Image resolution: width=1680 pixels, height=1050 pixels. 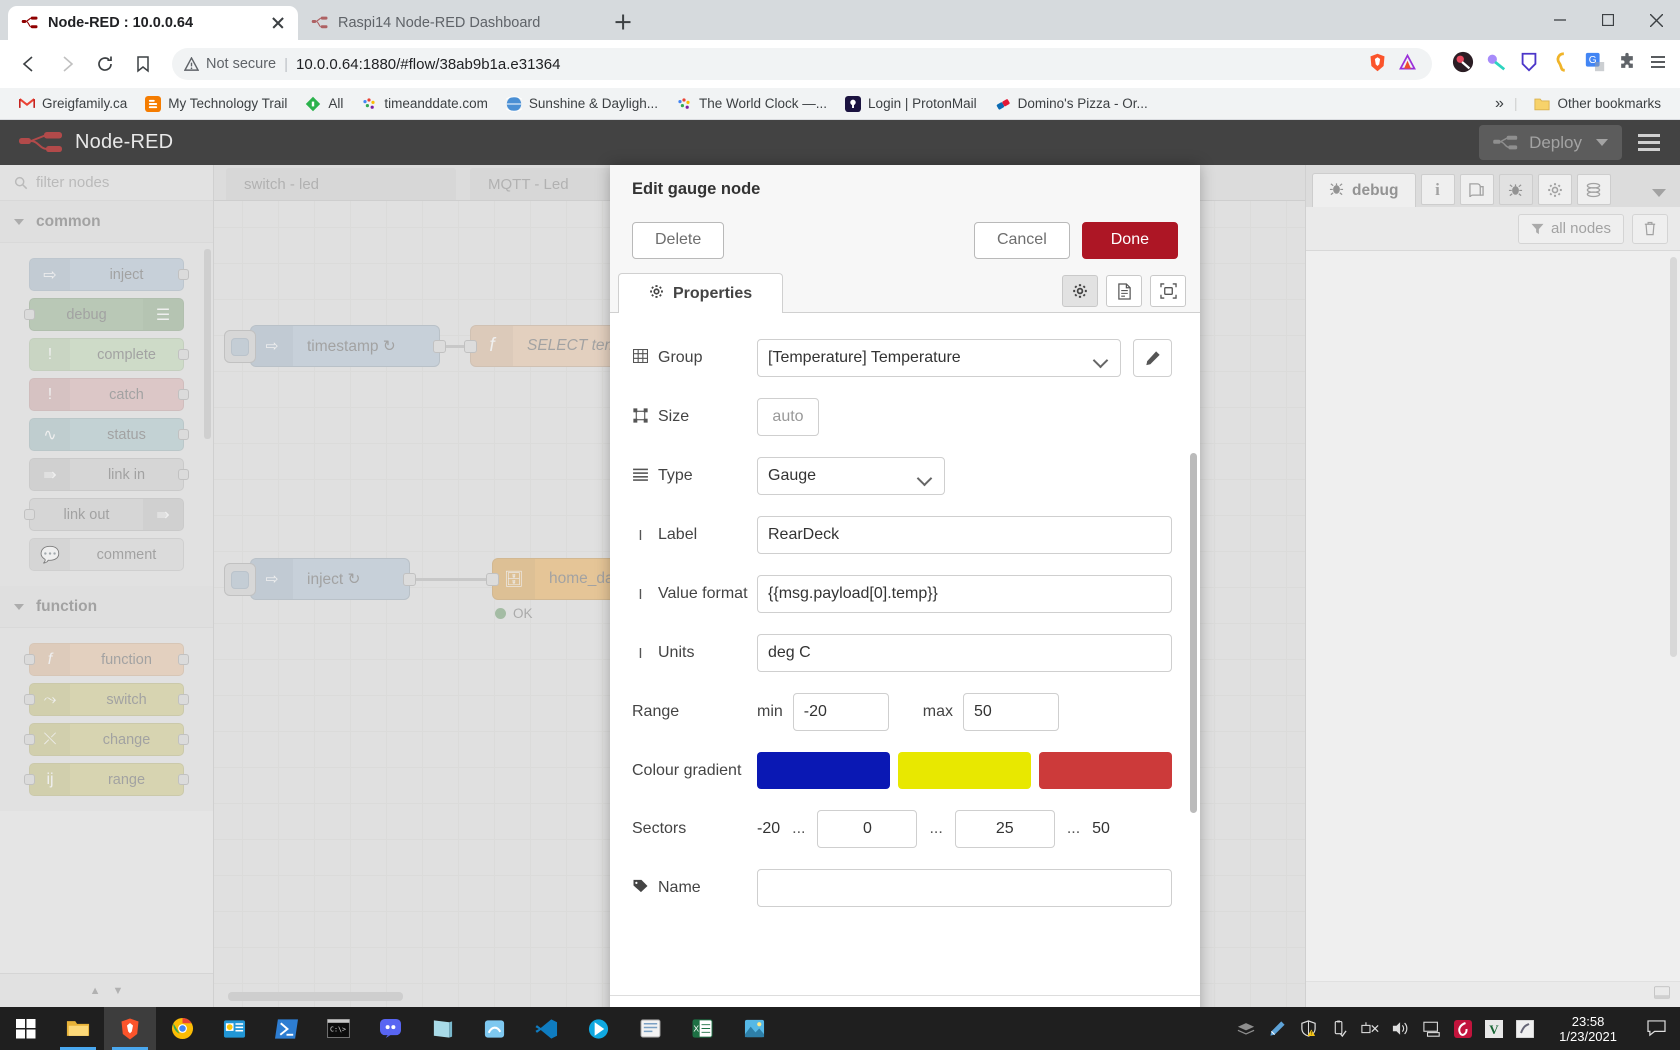 What do you see at coordinates (278, 23) in the screenshot?
I see `close-icon` at bounding box center [278, 23].